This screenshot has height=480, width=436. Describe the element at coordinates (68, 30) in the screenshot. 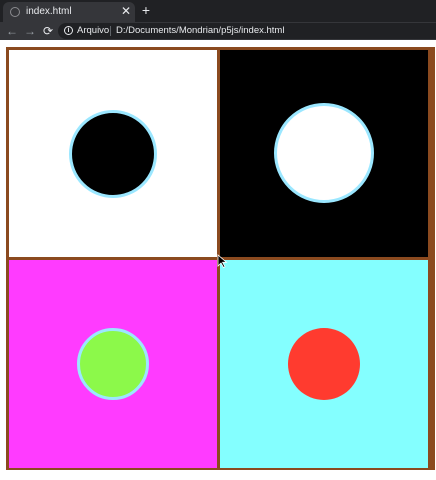

I see `info-icon: i` at that location.